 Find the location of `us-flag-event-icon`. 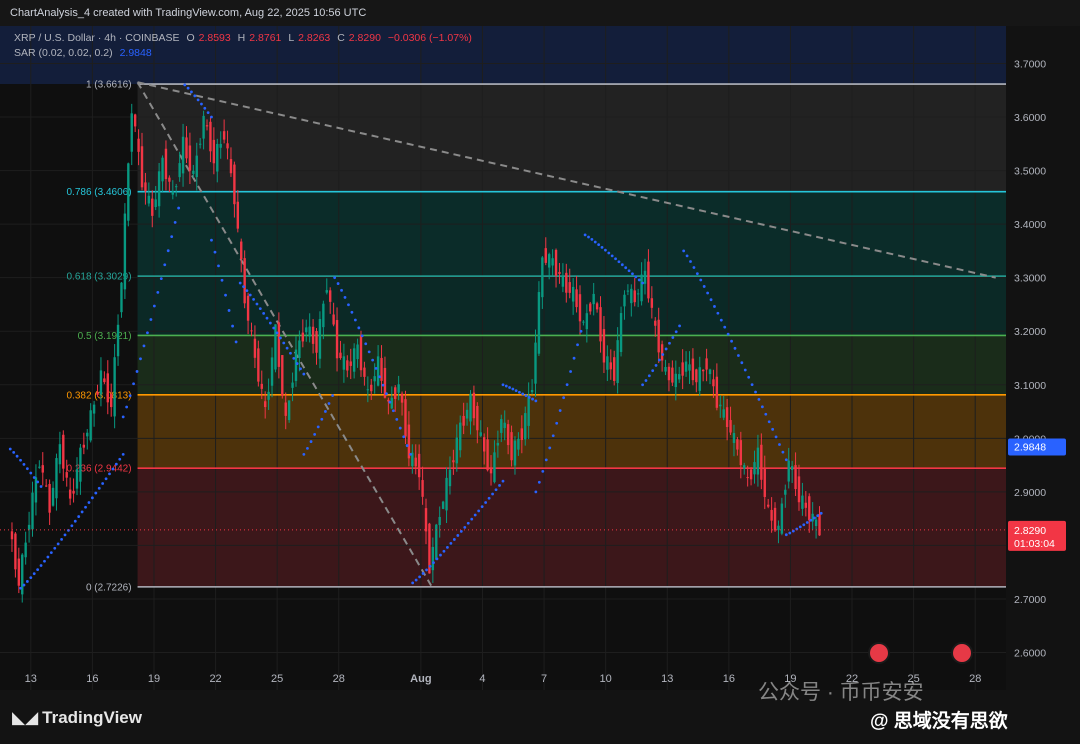

us-flag-event-icon is located at coordinates (879, 653).